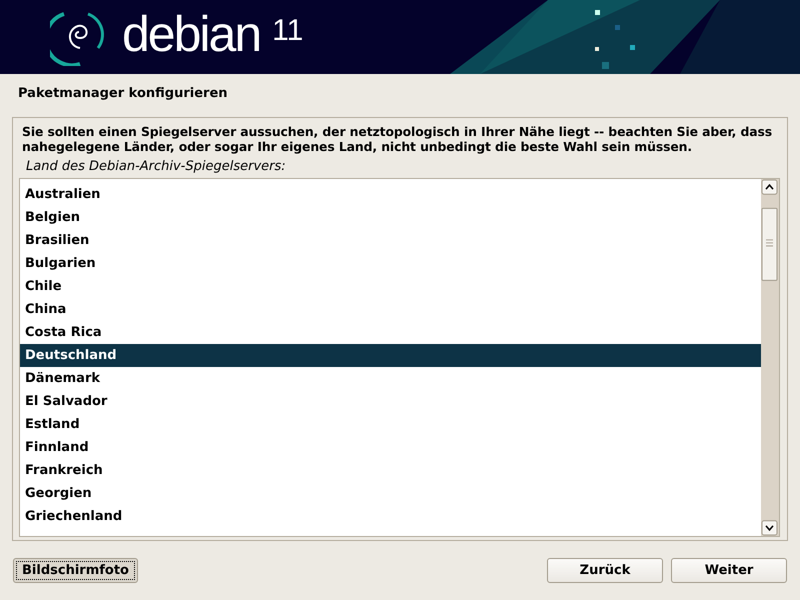 This screenshot has width=800, height=600. What do you see at coordinates (390, 470) in the screenshot?
I see `country-item: Frankreich` at bounding box center [390, 470].